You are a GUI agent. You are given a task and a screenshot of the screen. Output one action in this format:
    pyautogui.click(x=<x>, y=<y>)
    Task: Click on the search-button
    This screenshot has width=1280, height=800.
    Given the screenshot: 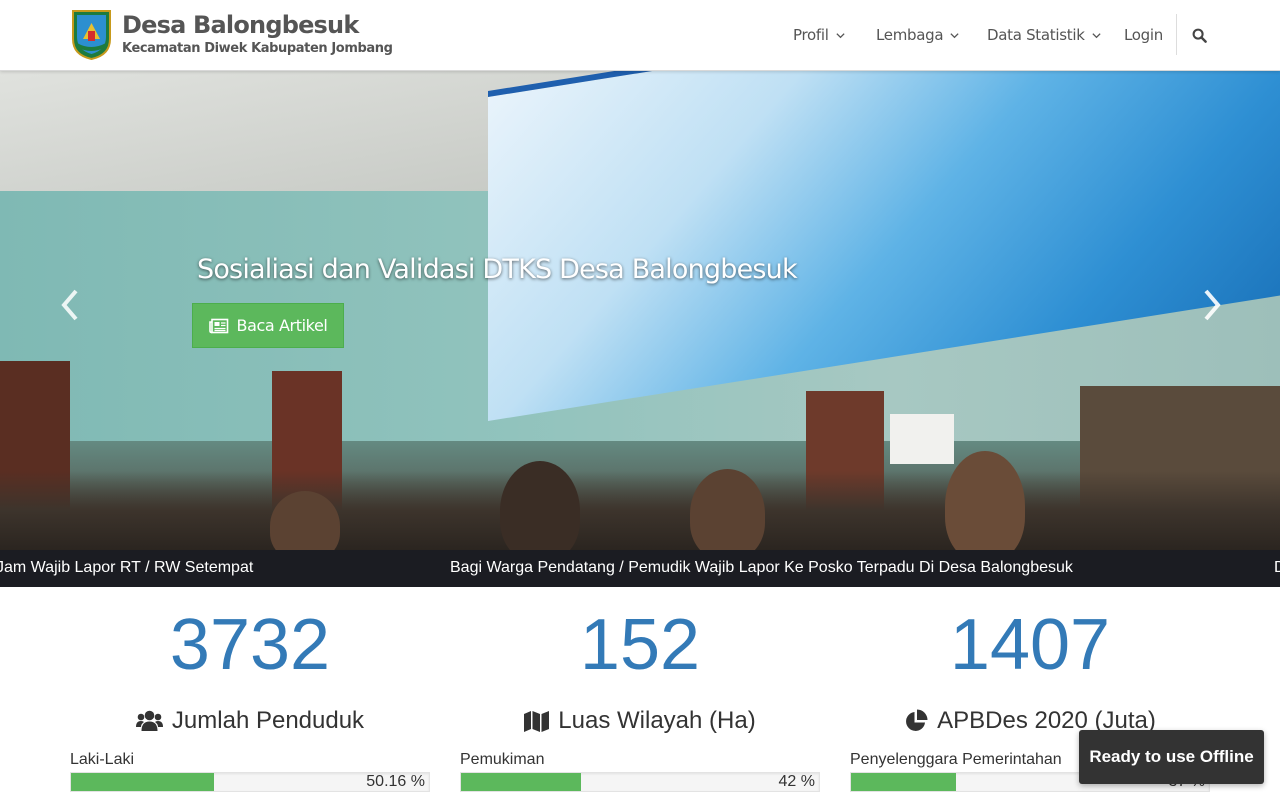 What is the action you would take?
    pyautogui.click(x=1199, y=35)
    